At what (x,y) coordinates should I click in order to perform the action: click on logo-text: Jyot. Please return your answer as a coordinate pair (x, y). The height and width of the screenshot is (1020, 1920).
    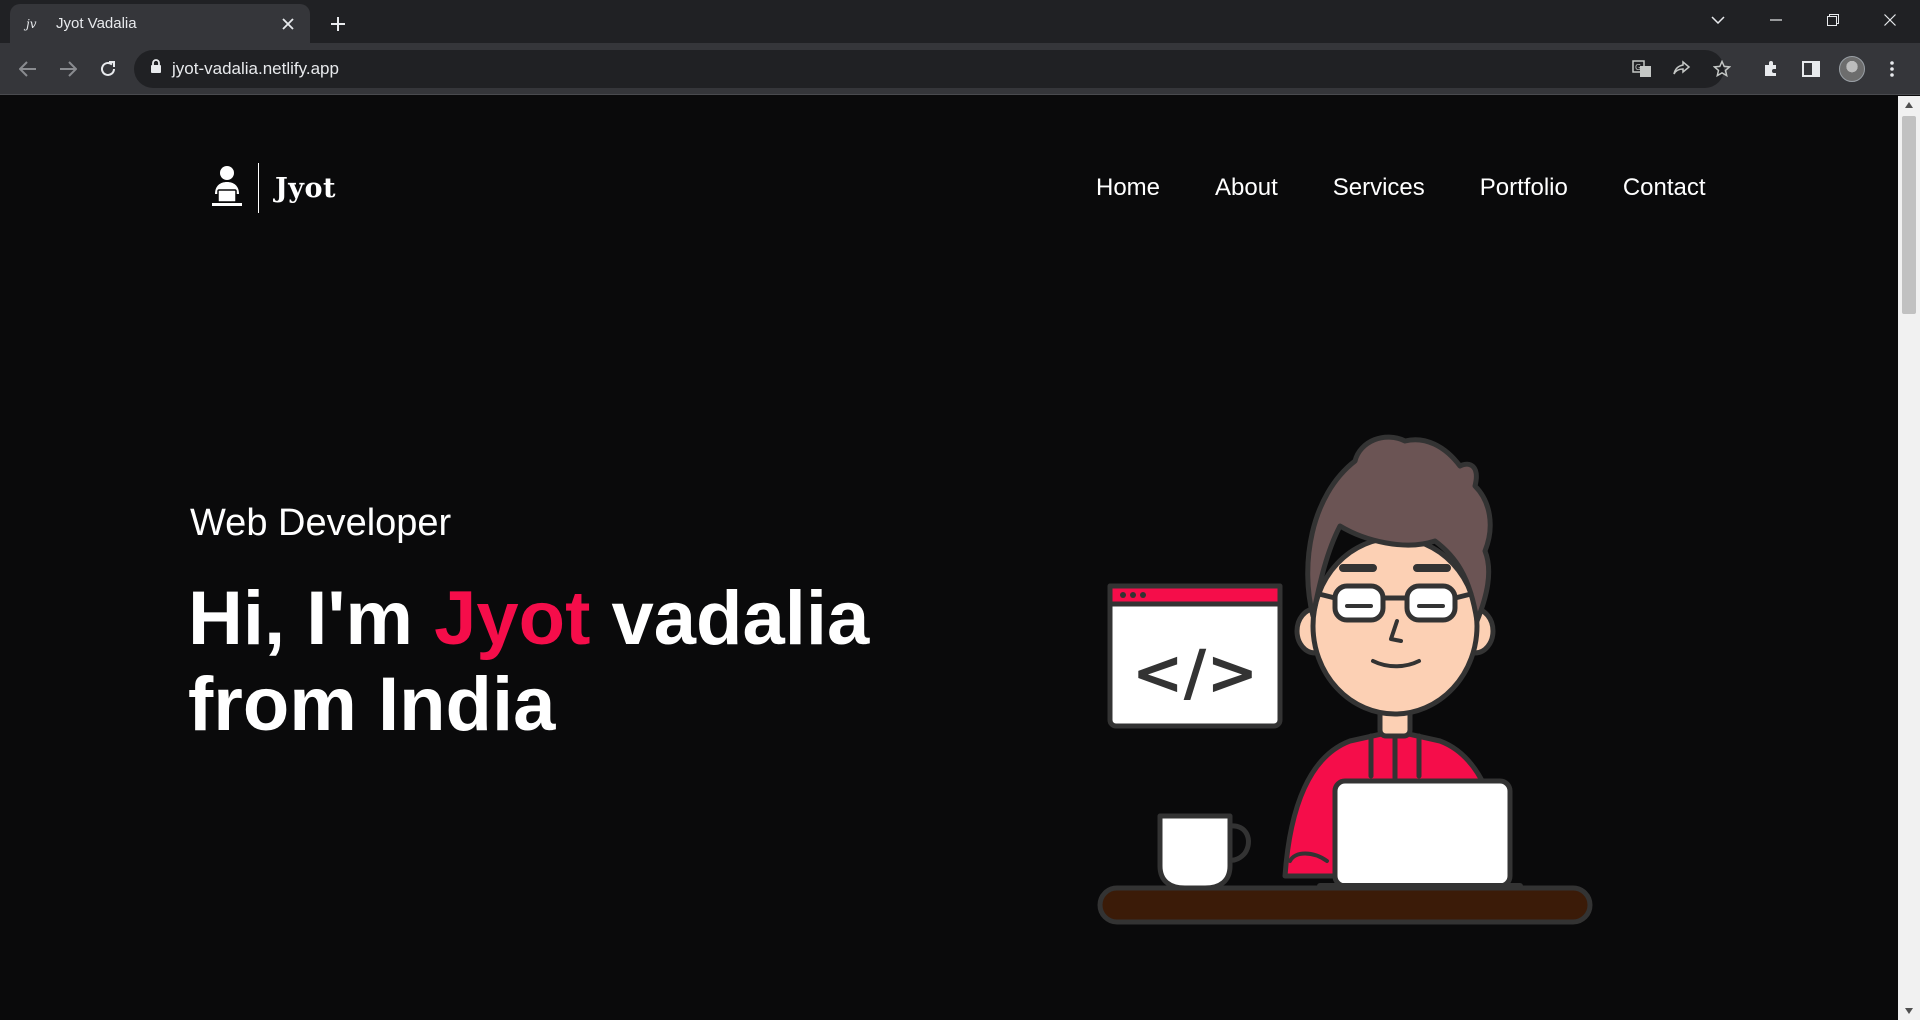
    Looking at the image, I should click on (305, 188).